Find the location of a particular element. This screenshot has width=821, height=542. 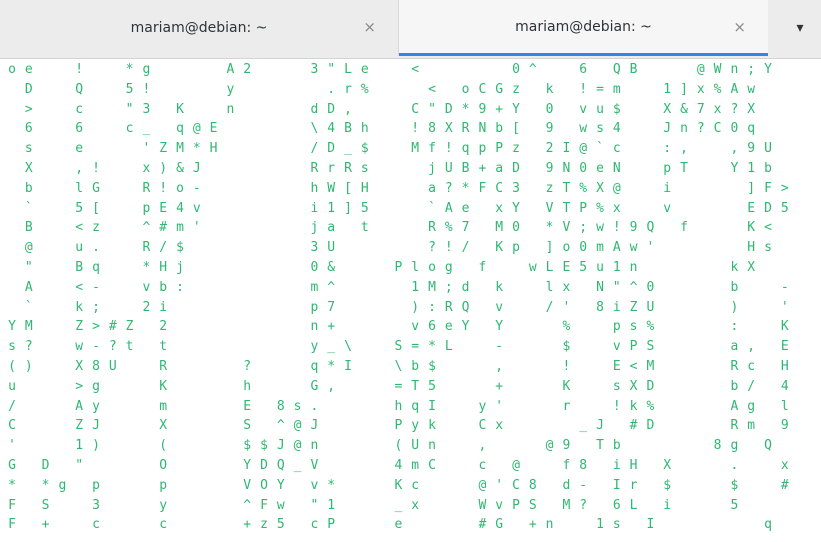

tab-terminal-2-active: mariam@debian: ~ × is located at coordinates (583, 28).